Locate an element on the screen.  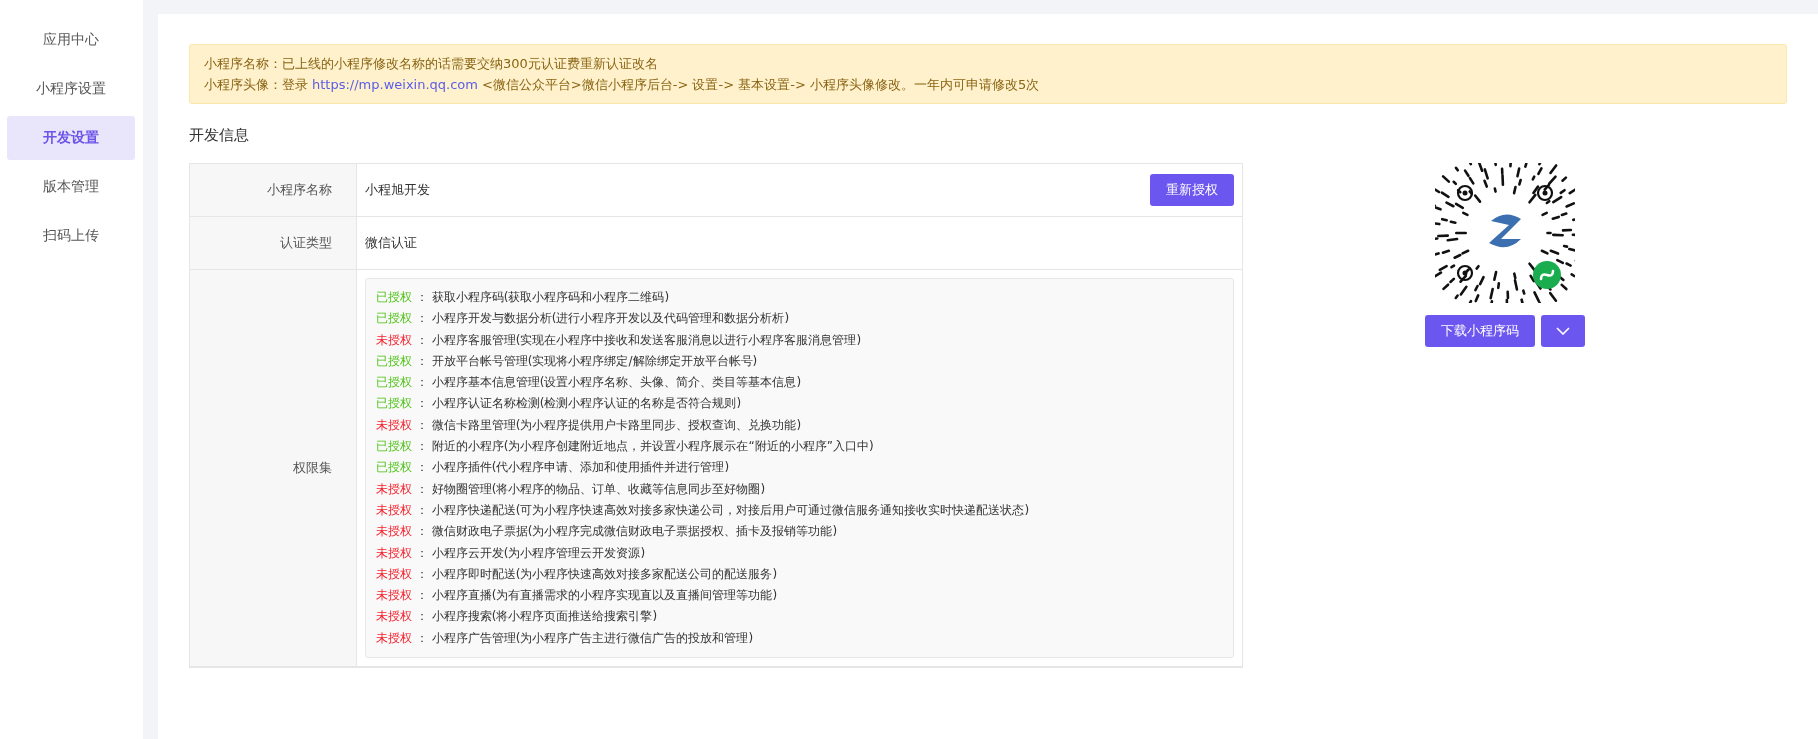
permission-text: ： 小程序快递配送(可为小程序快速高效对接多家快递公司，对接后用户可通过微信服务通知接收实时快递配送状态) is located at coordinates (723, 509).